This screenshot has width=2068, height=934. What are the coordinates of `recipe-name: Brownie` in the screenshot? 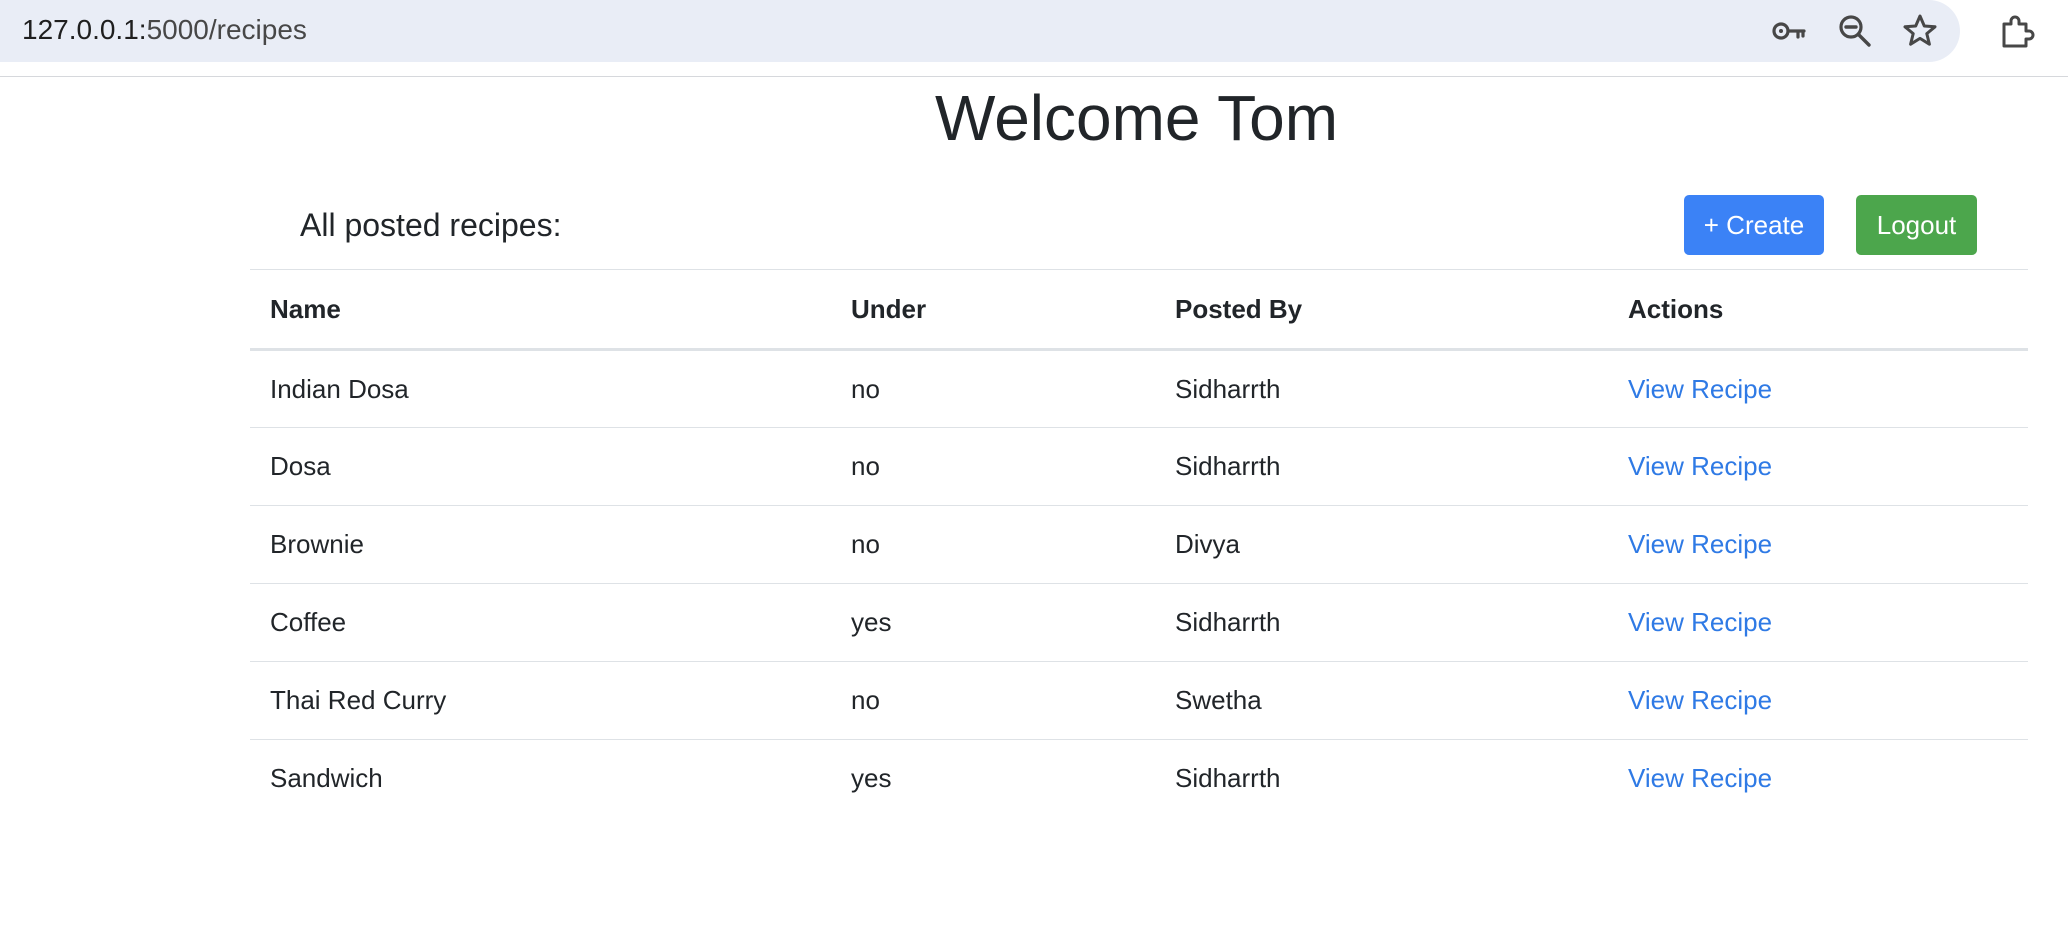 It's located at (317, 544).